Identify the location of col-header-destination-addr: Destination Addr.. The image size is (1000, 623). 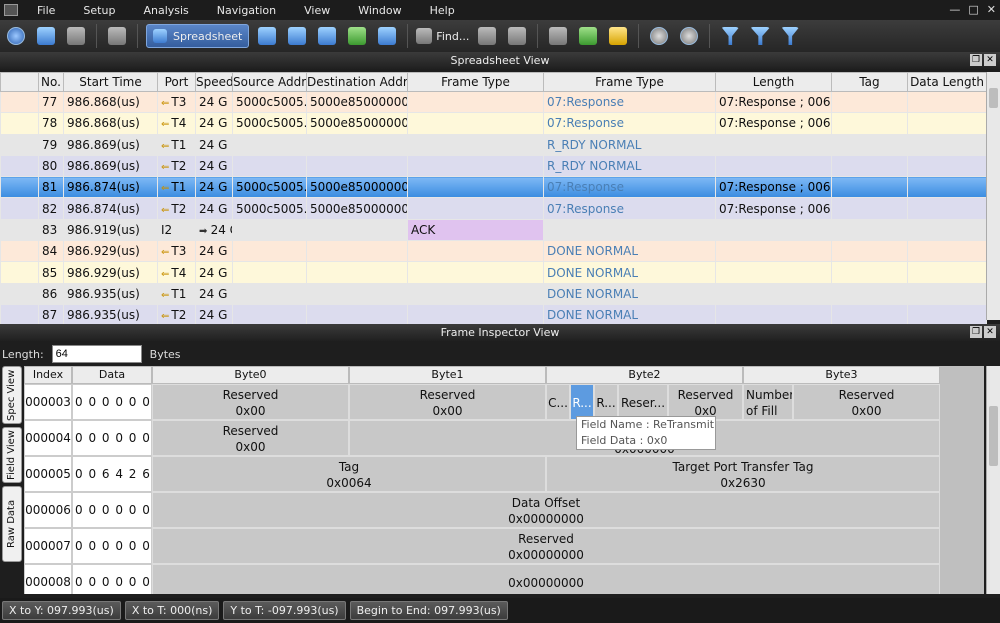
(357, 82).